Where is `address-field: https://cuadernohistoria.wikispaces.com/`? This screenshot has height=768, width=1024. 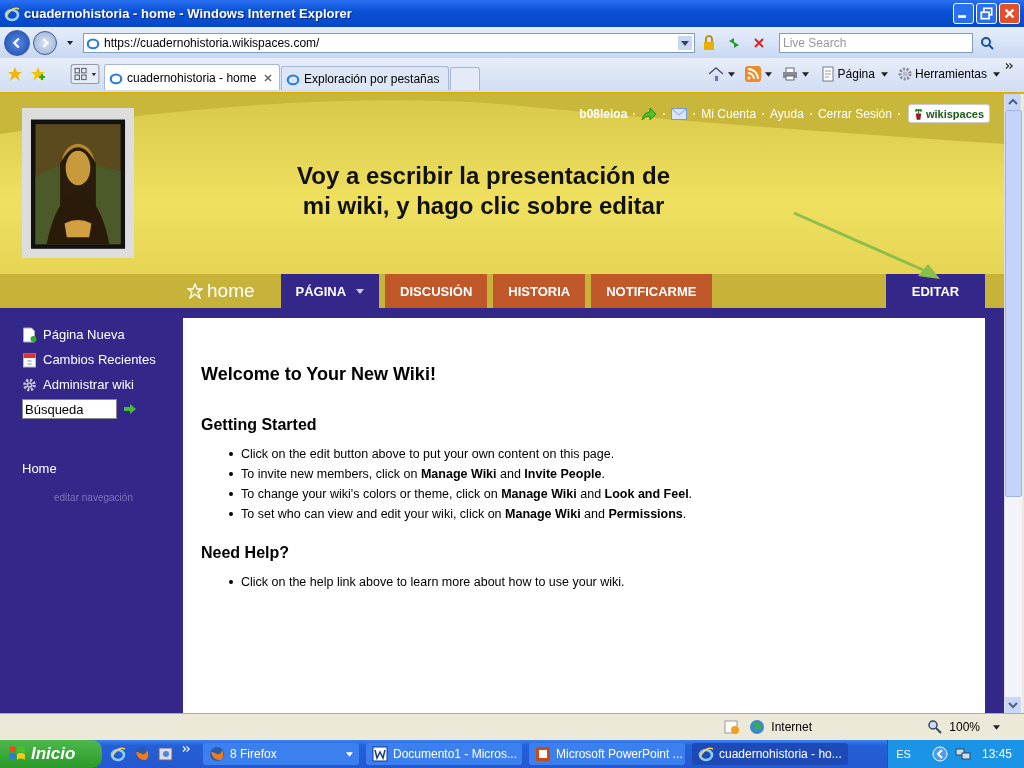
address-field: https://cuadernohistoria.wikispaces.com/ is located at coordinates (389, 42).